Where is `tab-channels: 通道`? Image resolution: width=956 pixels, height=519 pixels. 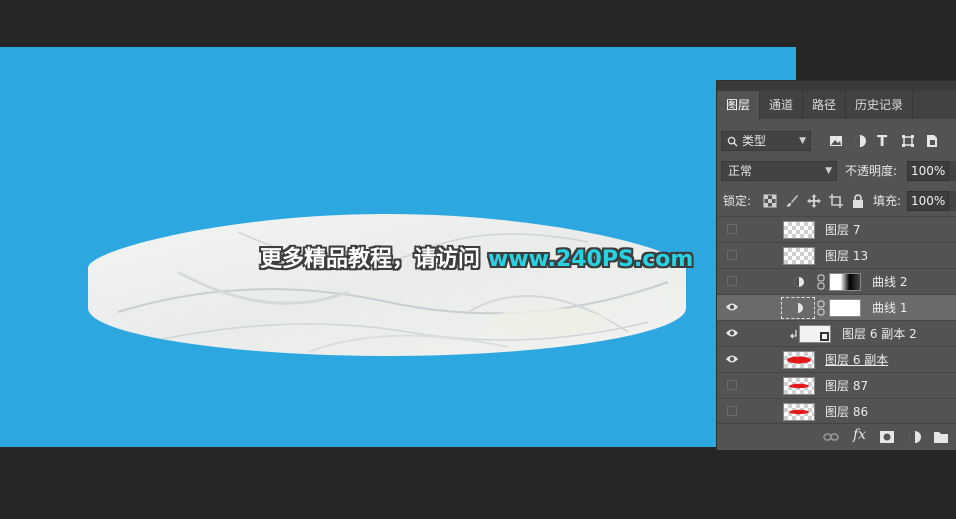 tab-channels: 通道 is located at coordinates (782, 105).